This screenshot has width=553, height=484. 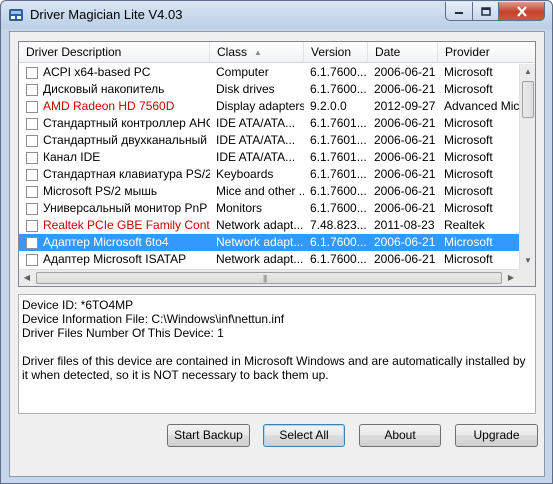 I want to click on start-backup-button: Start Backup, so click(x=208, y=435).